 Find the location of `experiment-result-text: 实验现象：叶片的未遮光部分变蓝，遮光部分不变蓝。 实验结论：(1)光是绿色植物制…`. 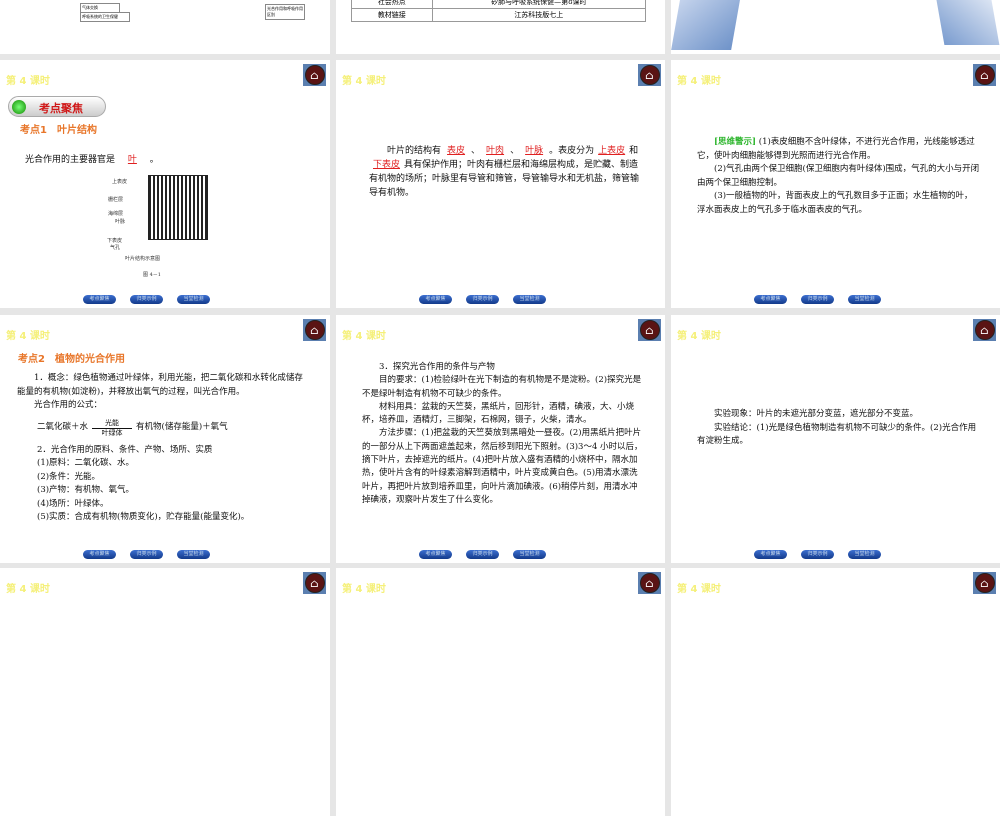

experiment-result-text: 实验现象：叶片的未遮光部分变蓝，遮光部分不变蓝。 实验结论：(1)光是绿色植物制… is located at coordinates (837, 427).